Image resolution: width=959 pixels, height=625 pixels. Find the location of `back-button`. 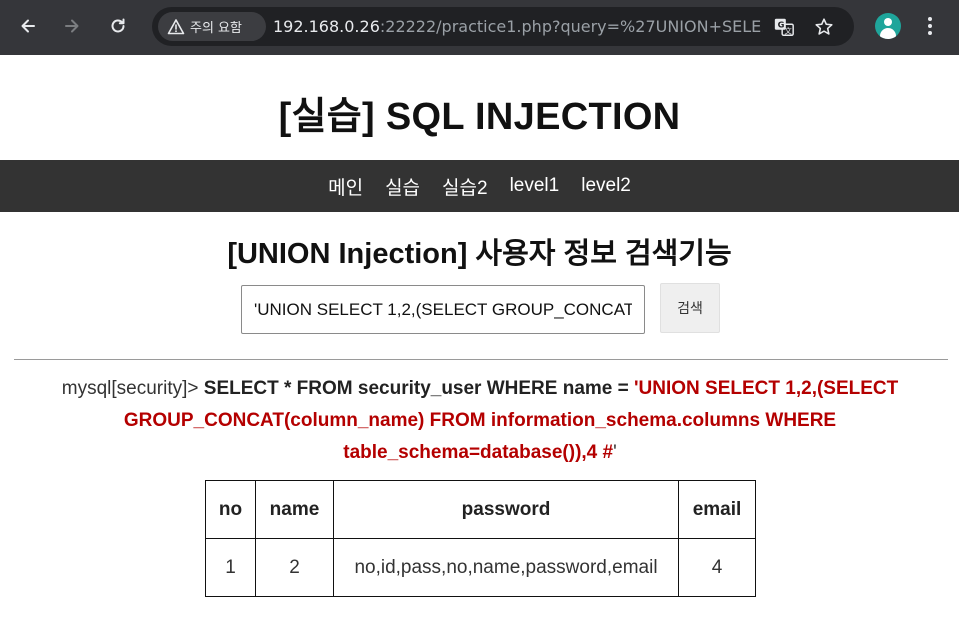

back-button is located at coordinates (28, 26).